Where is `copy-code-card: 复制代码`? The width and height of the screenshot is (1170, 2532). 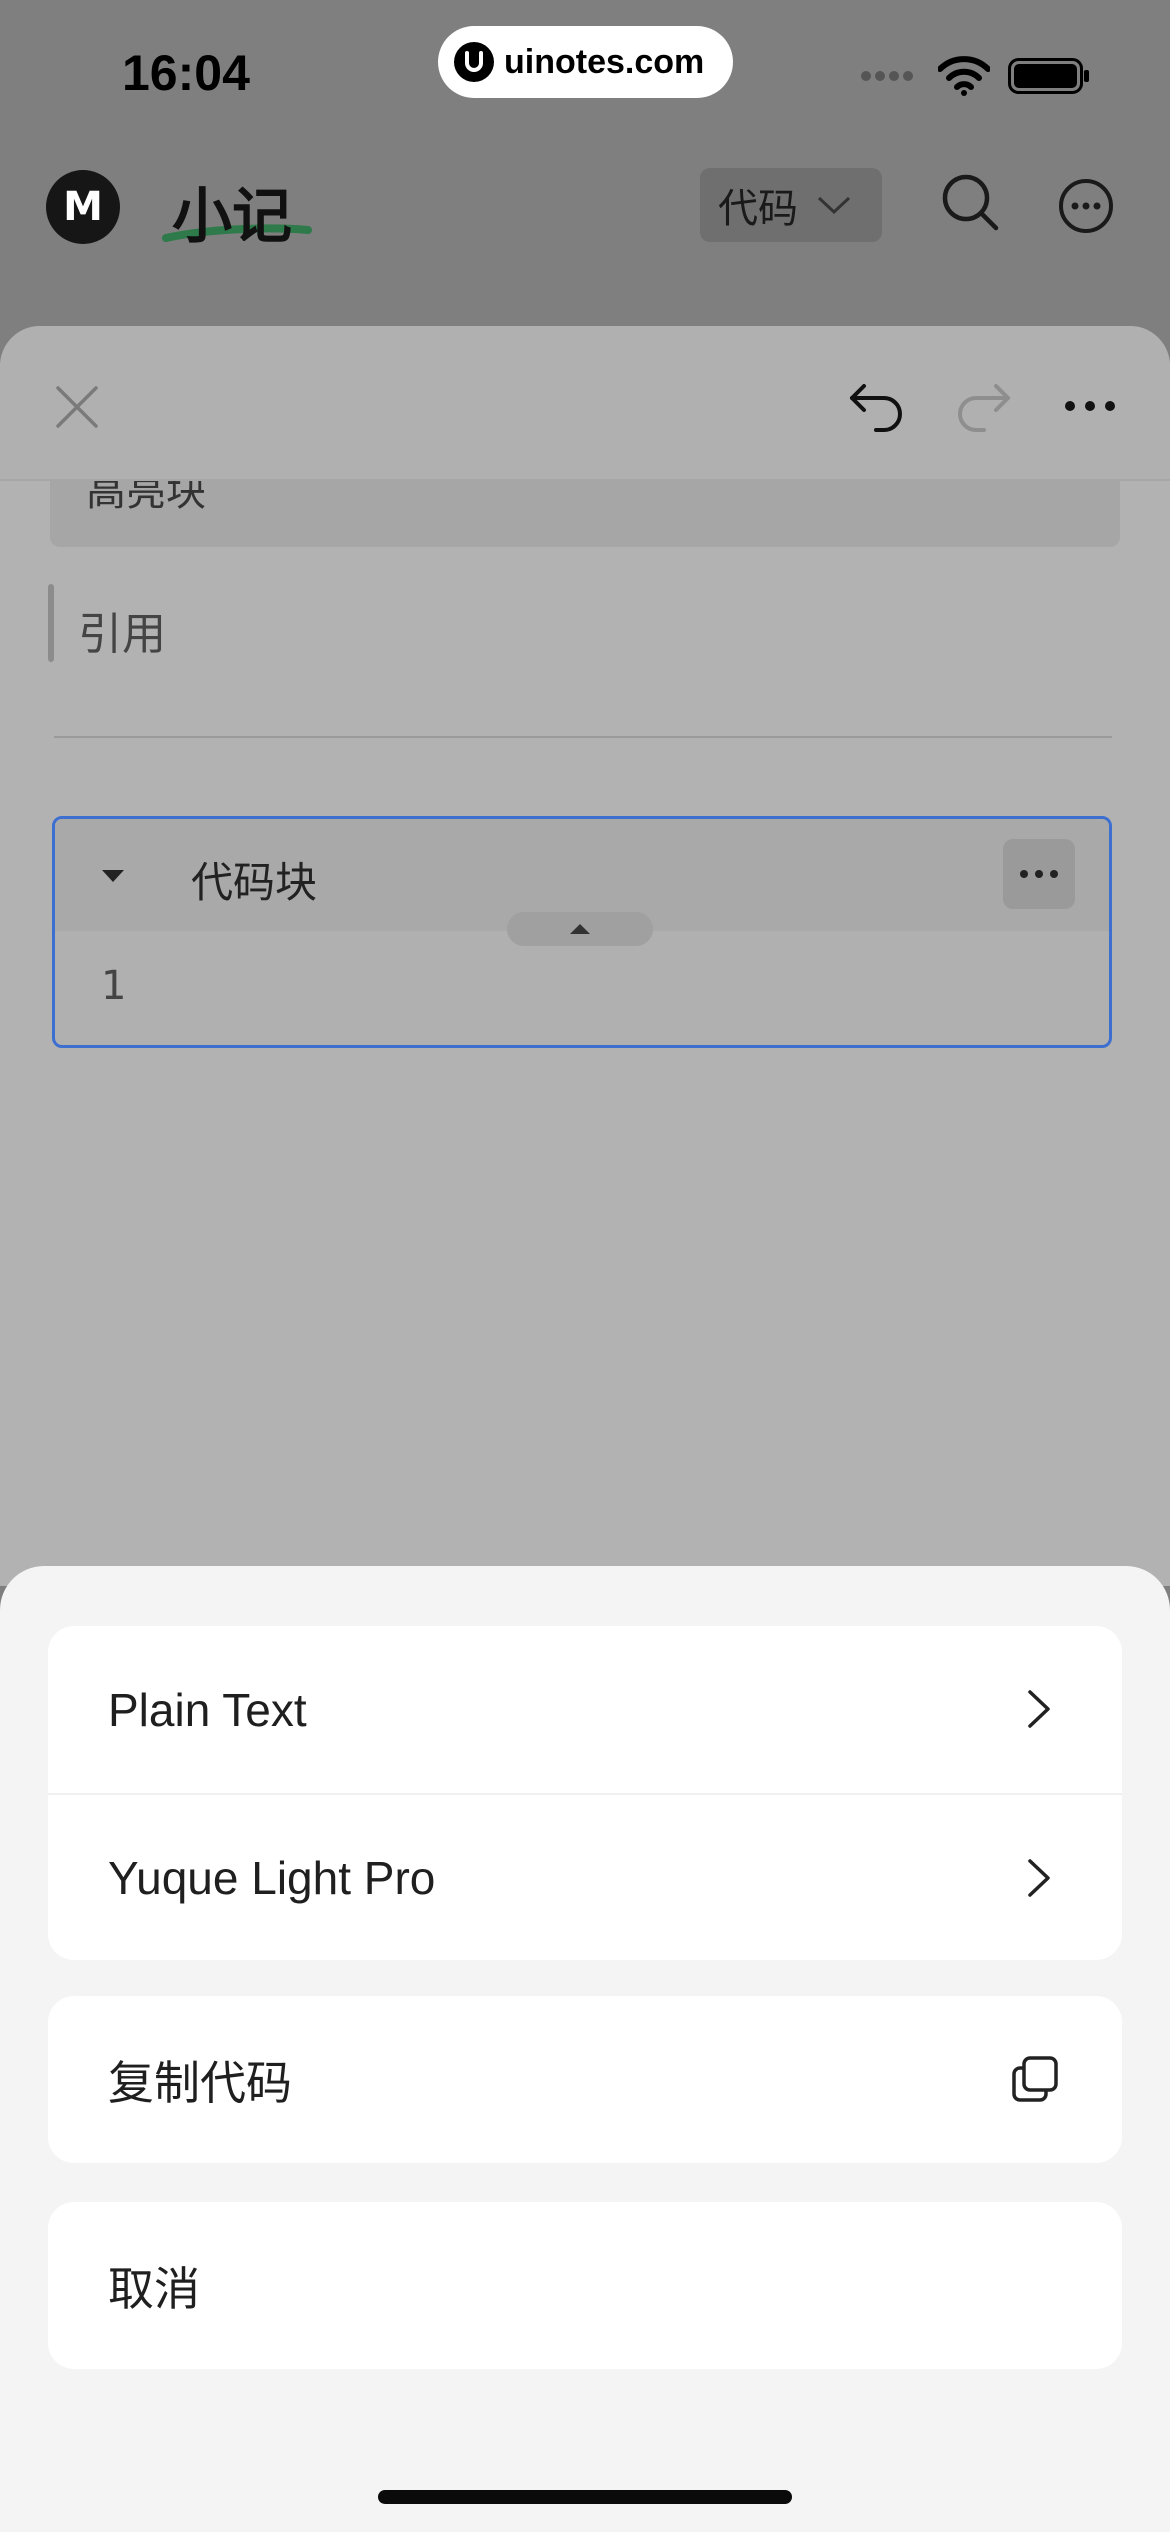
copy-code-card: 复制代码 is located at coordinates (585, 2079).